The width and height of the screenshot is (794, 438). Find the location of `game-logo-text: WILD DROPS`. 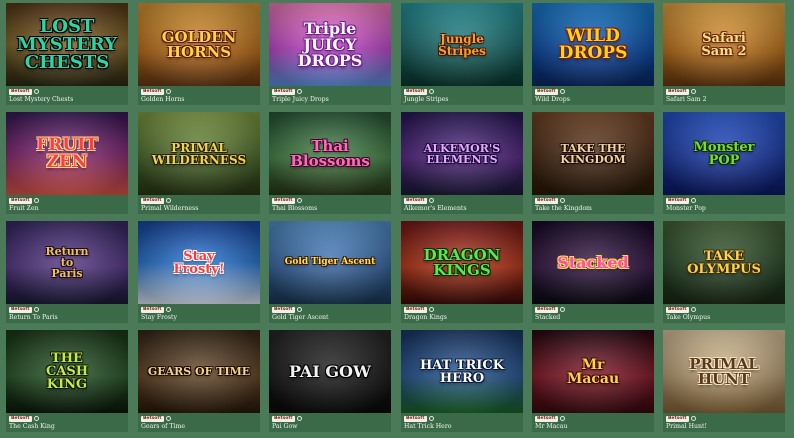

game-logo-text: WILD DROPS is located at coordinates (593, 44).